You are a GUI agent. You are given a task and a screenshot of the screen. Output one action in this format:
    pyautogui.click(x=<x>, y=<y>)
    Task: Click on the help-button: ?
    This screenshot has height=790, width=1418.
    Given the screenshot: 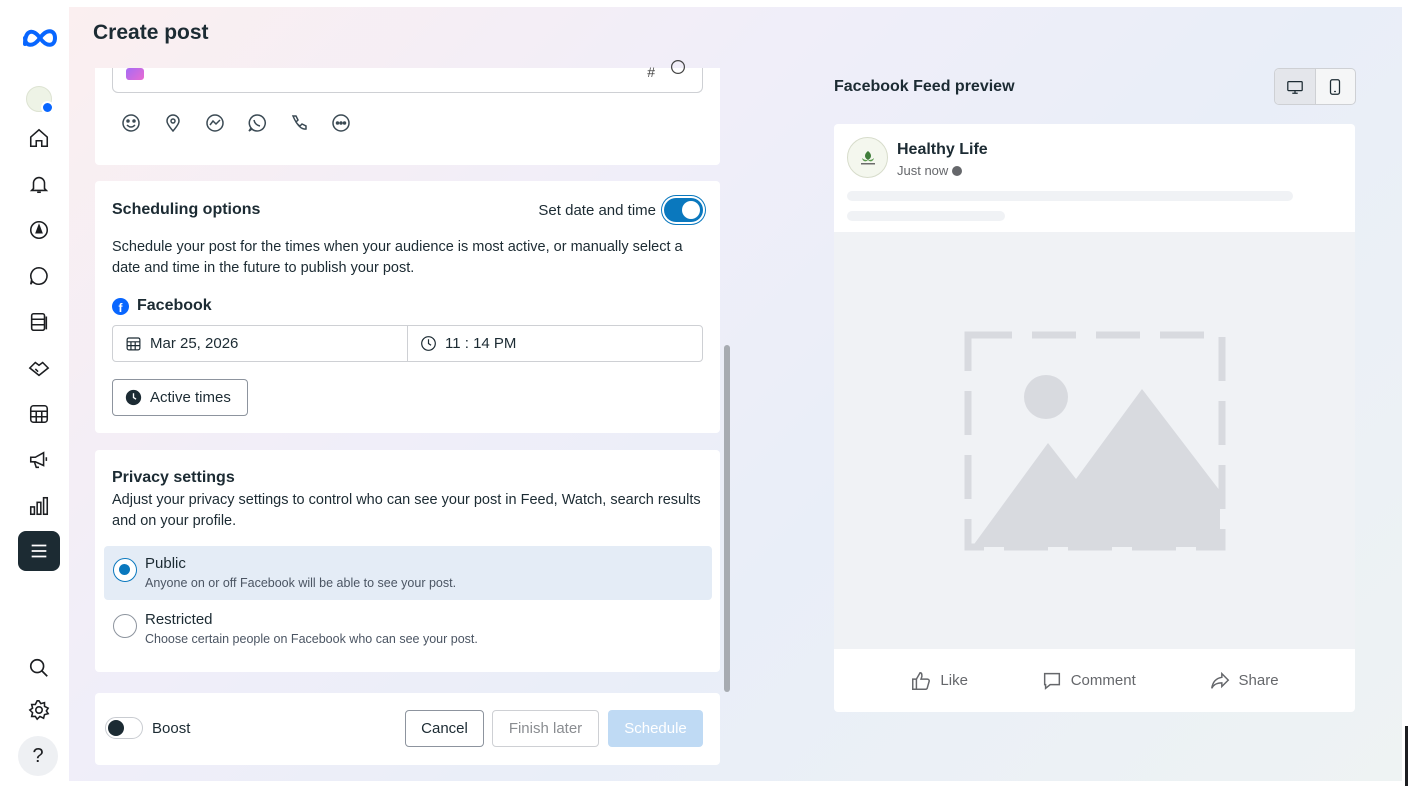 What is the action you would take?
    pyautogui.click(x=38, y=756)
    